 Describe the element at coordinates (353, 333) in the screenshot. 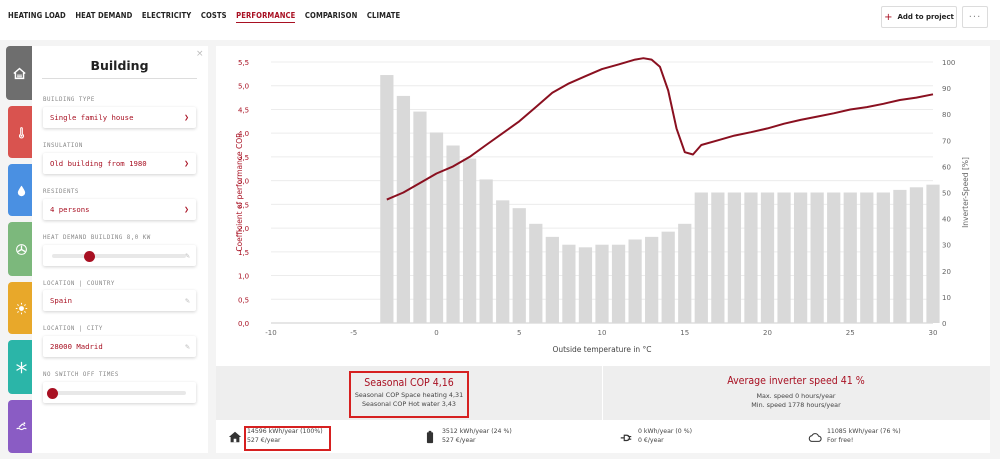

I see `x-tick-label: -5` at that location.